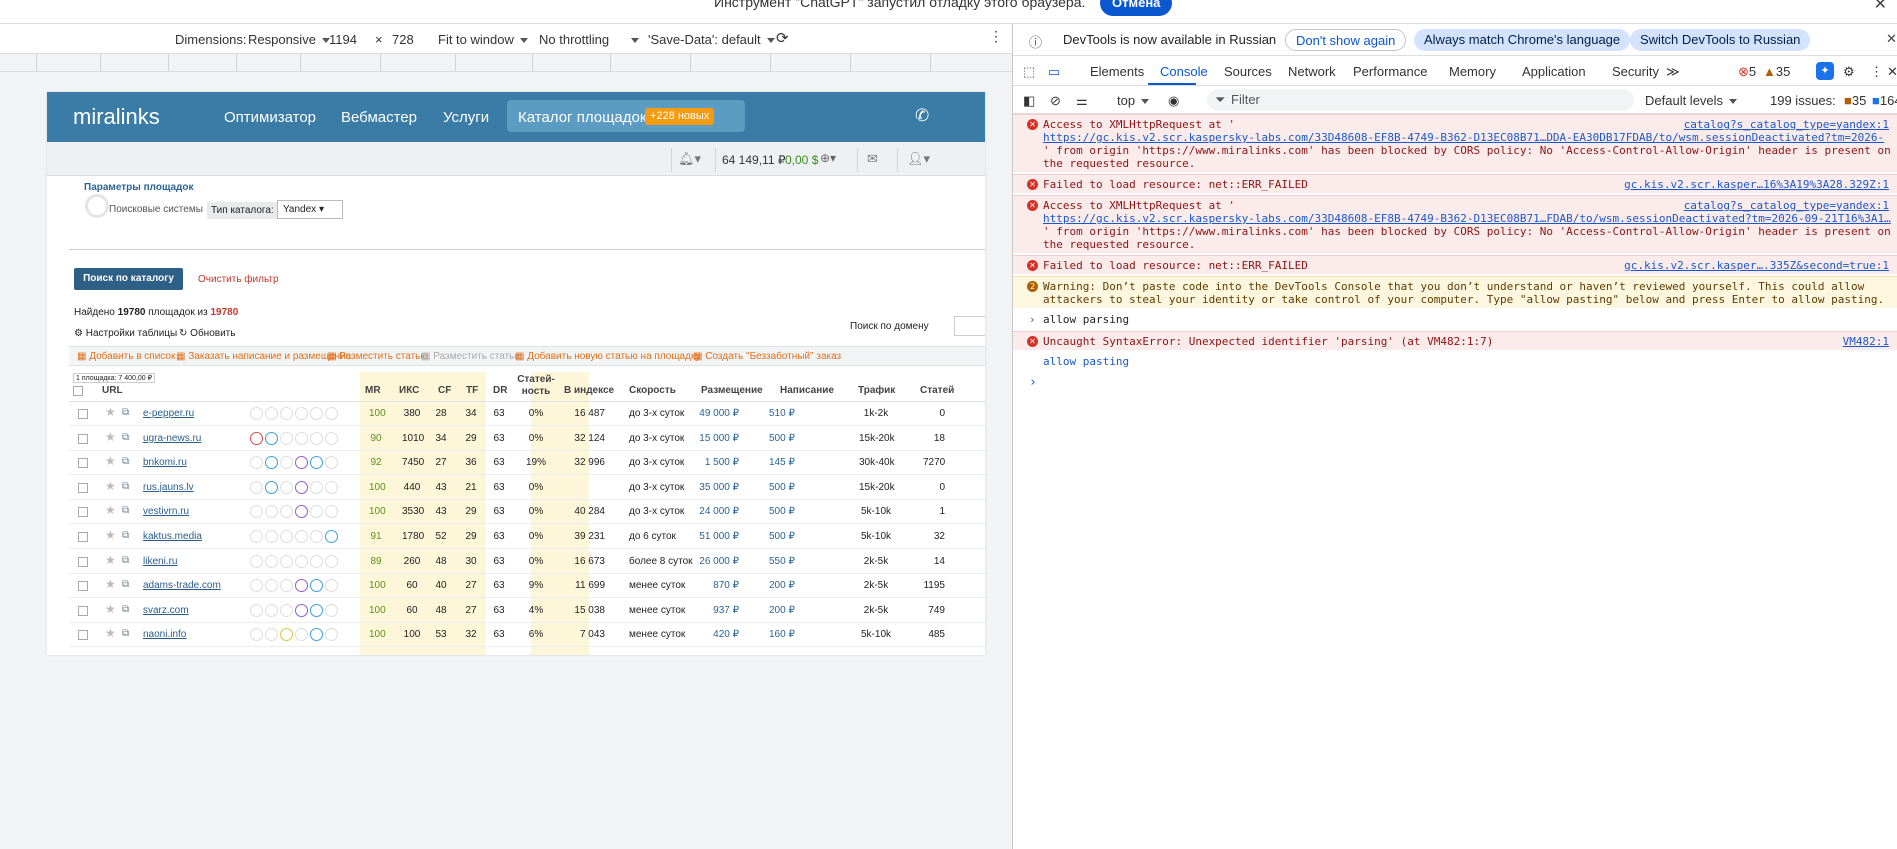 The image size is (1897, 849). I want to click on table-settings-link: ⚙ Настройки таблицы, so click(125, 333).